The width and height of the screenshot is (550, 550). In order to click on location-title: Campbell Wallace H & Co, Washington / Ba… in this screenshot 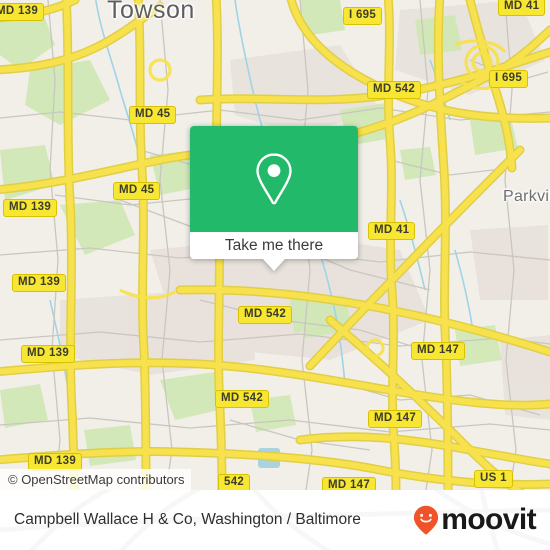, I will do `click(187, 519)`.